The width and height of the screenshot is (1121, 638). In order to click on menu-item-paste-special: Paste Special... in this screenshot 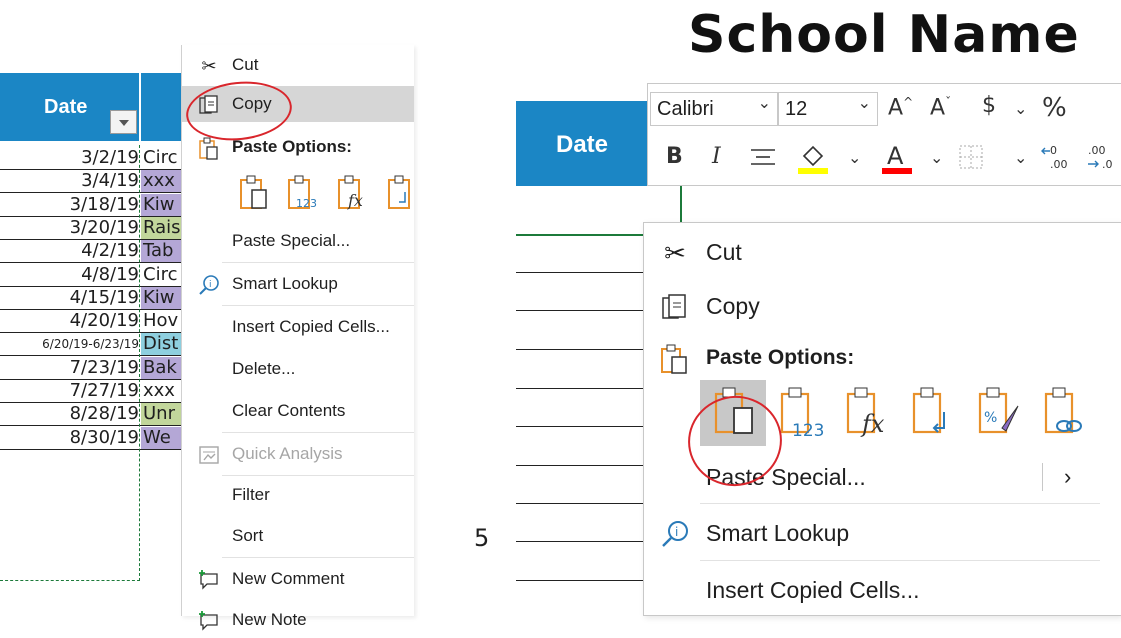, I will do `click(298, 241)`.